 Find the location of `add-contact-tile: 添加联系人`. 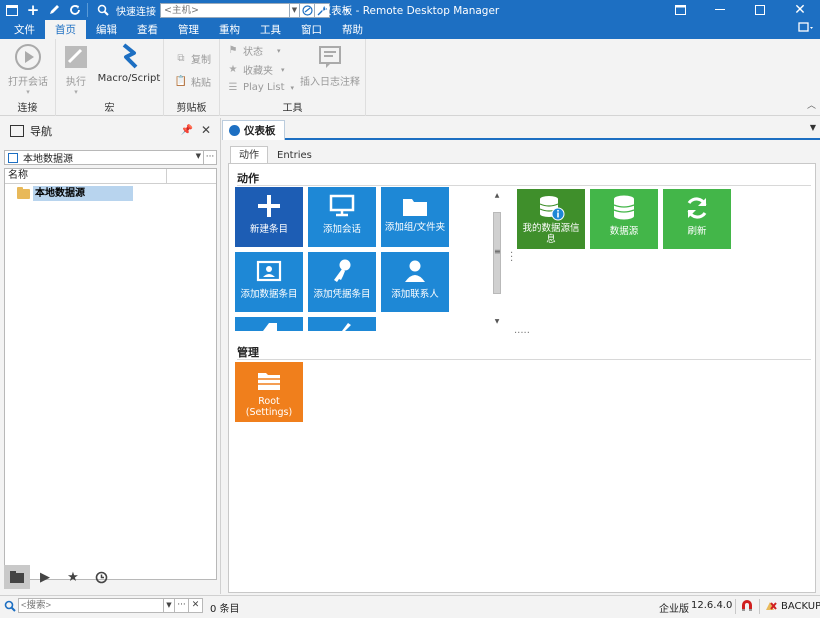

add-contact-tile: 添加联系人 is located at coordinates (415, 282).